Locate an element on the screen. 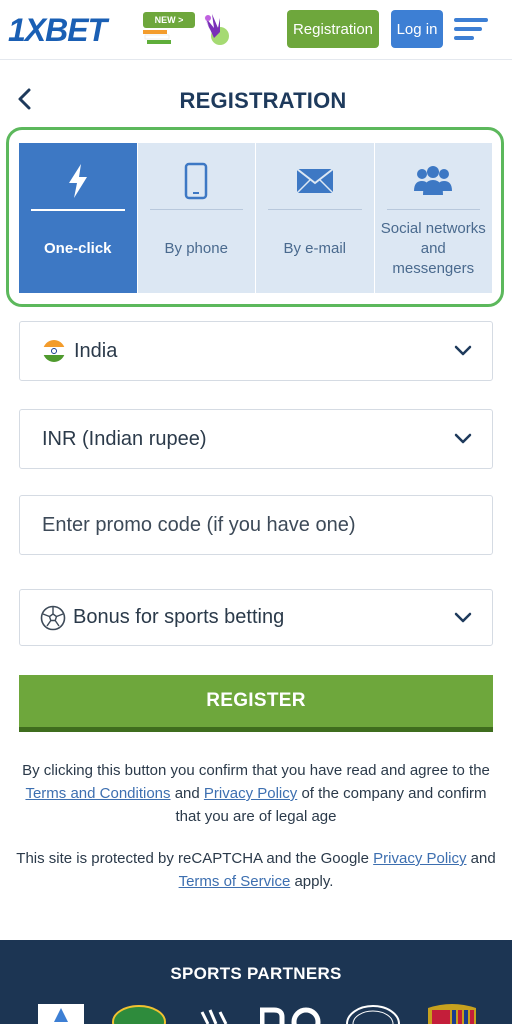  promo-code-field is located at coordinates (256, 525).